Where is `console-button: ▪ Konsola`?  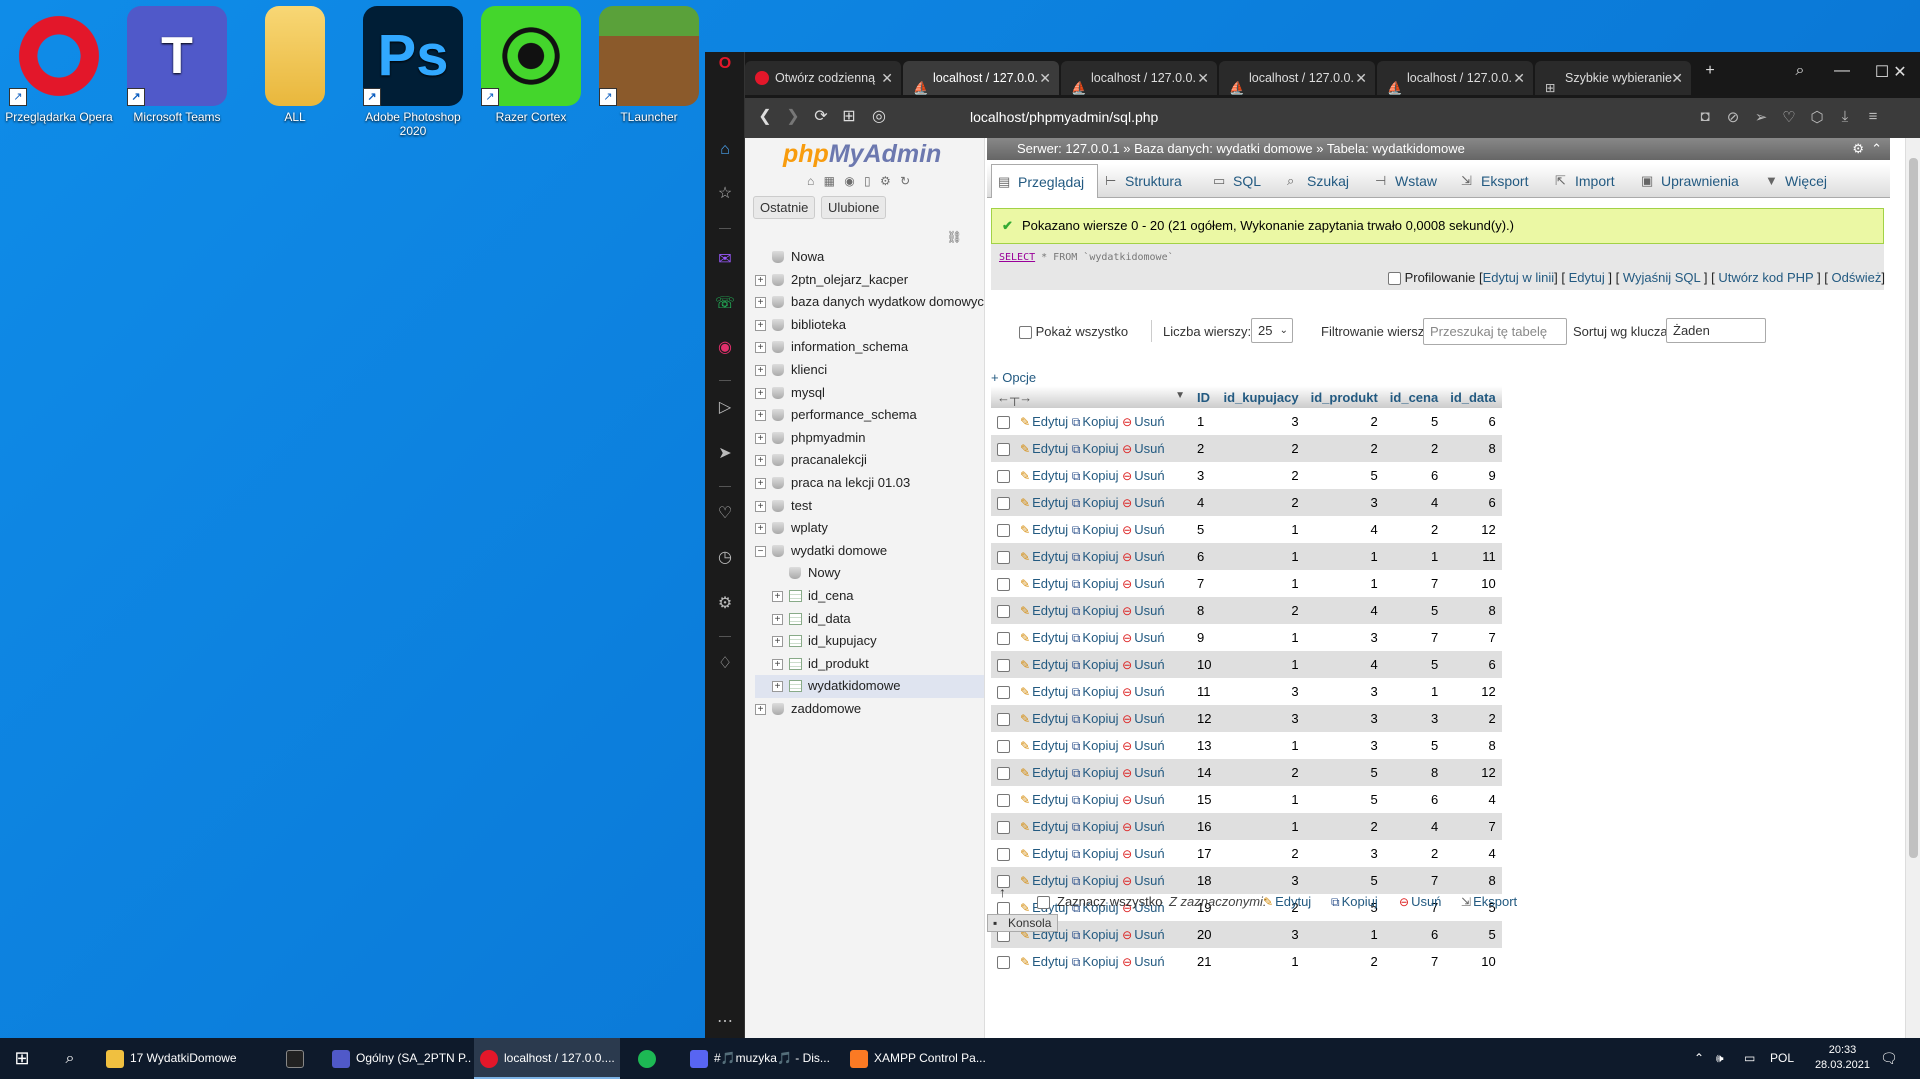
console-button: ▪ Konsola is located at coordinates (1023, 923).